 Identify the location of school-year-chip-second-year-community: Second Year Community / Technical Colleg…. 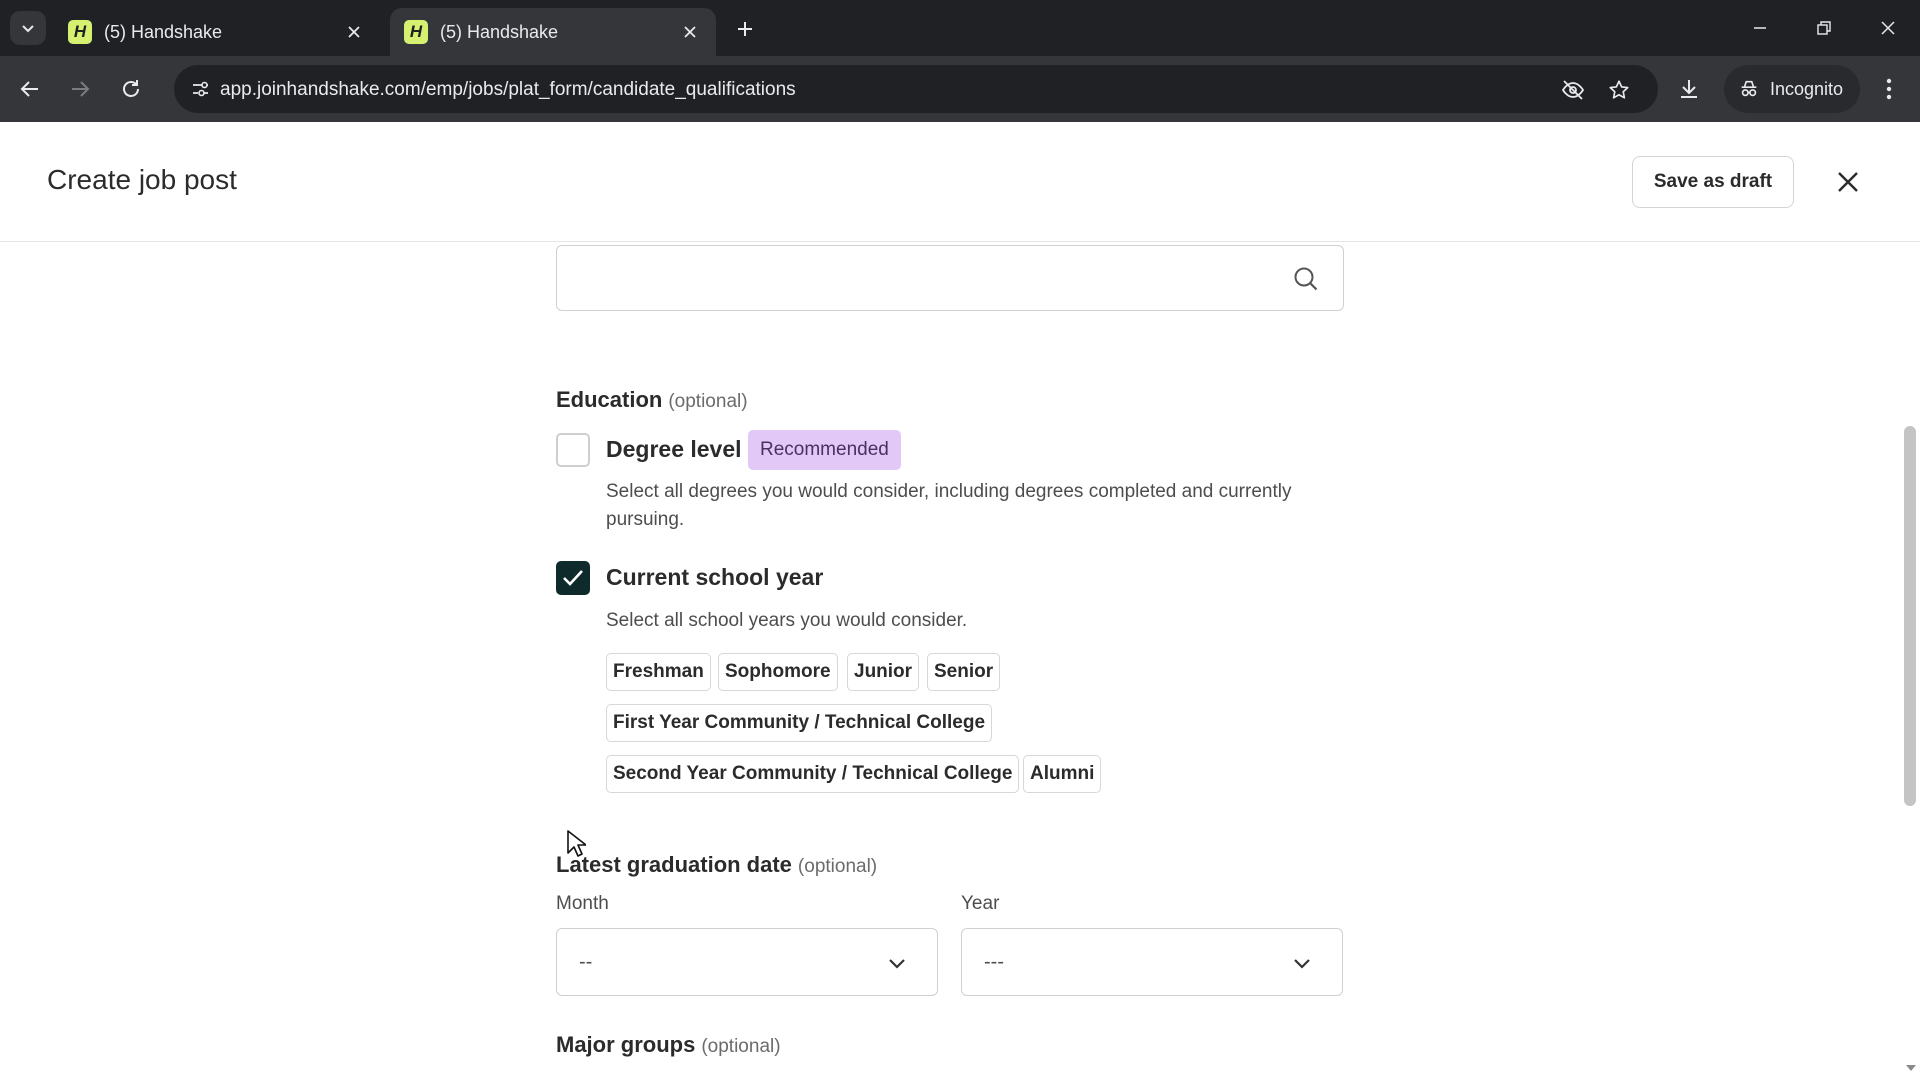
(813, 774).